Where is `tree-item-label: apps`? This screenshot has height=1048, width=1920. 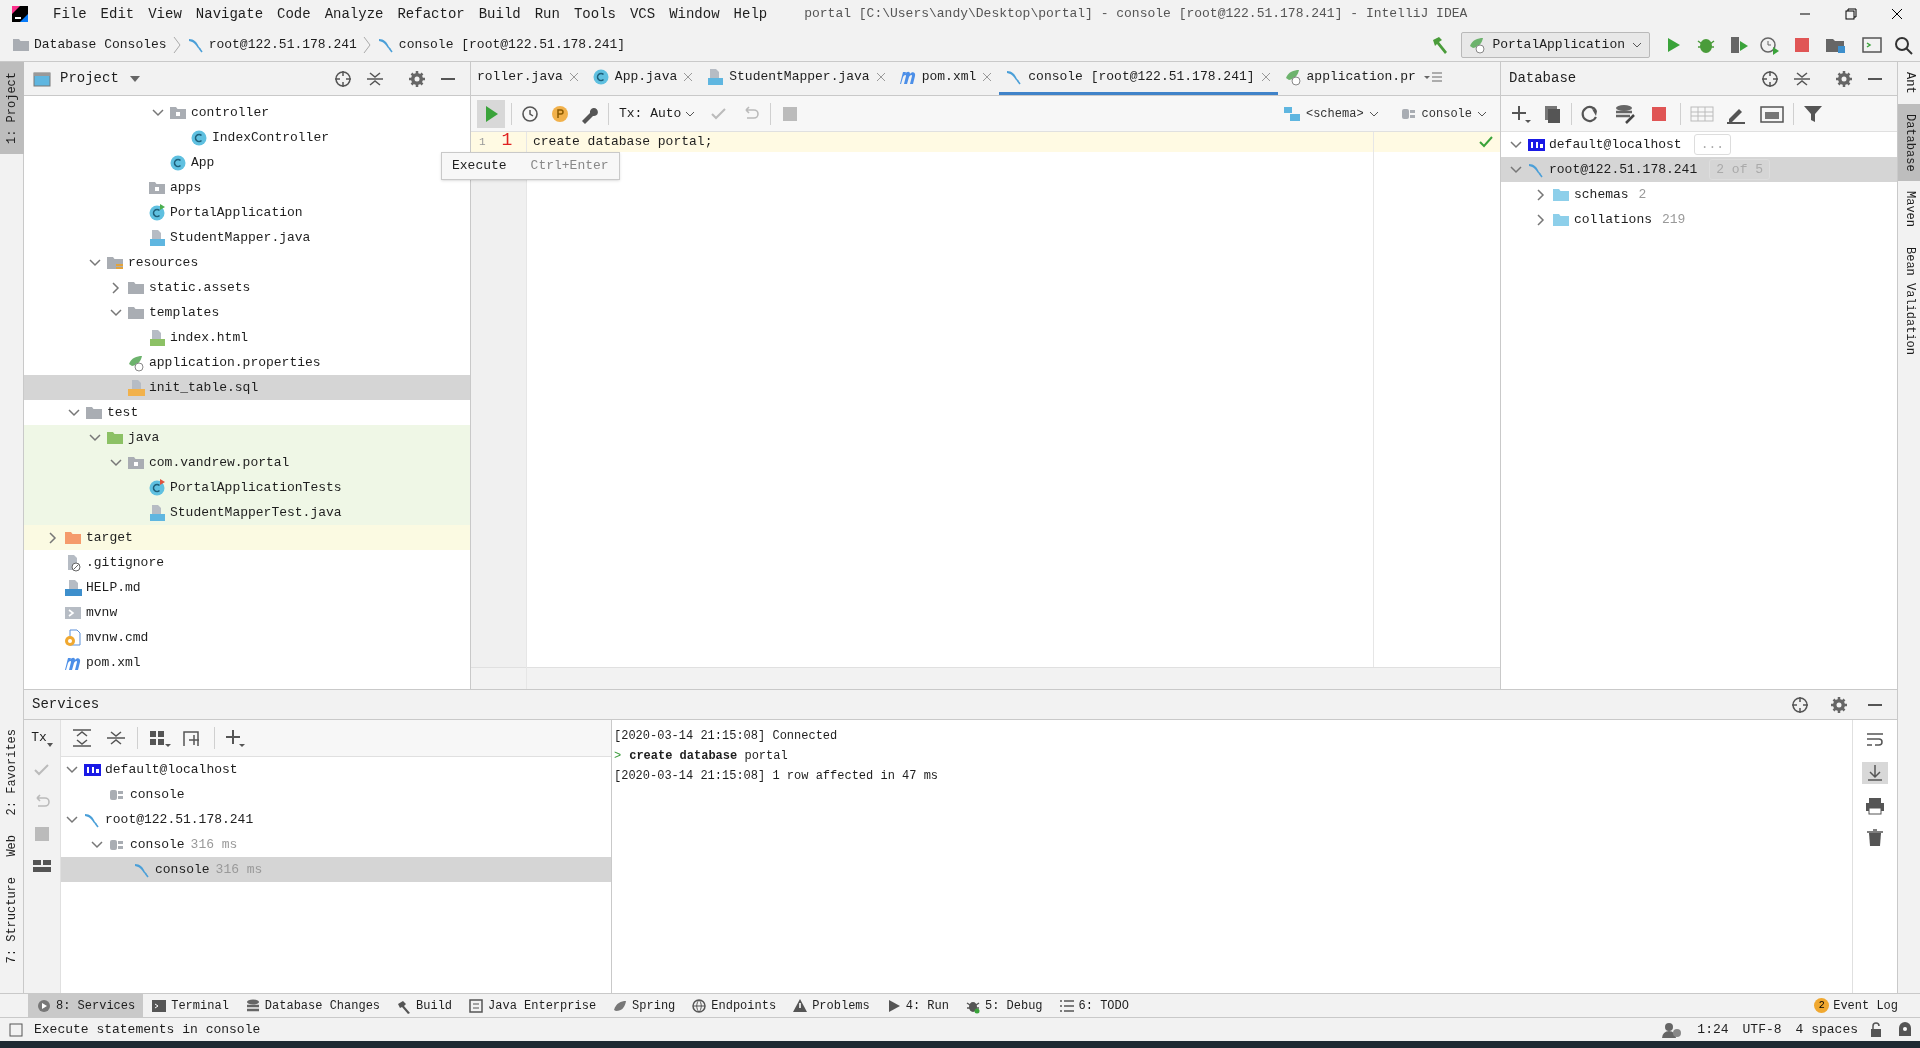
tree-item-label: apps is located at coordinates (186, 187).